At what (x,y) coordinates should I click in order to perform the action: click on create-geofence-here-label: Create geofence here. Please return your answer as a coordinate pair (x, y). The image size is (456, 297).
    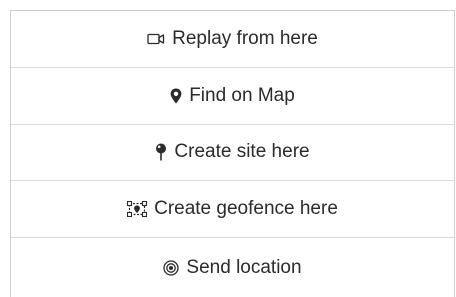
    Looking at the image, I should click on (246, 209).